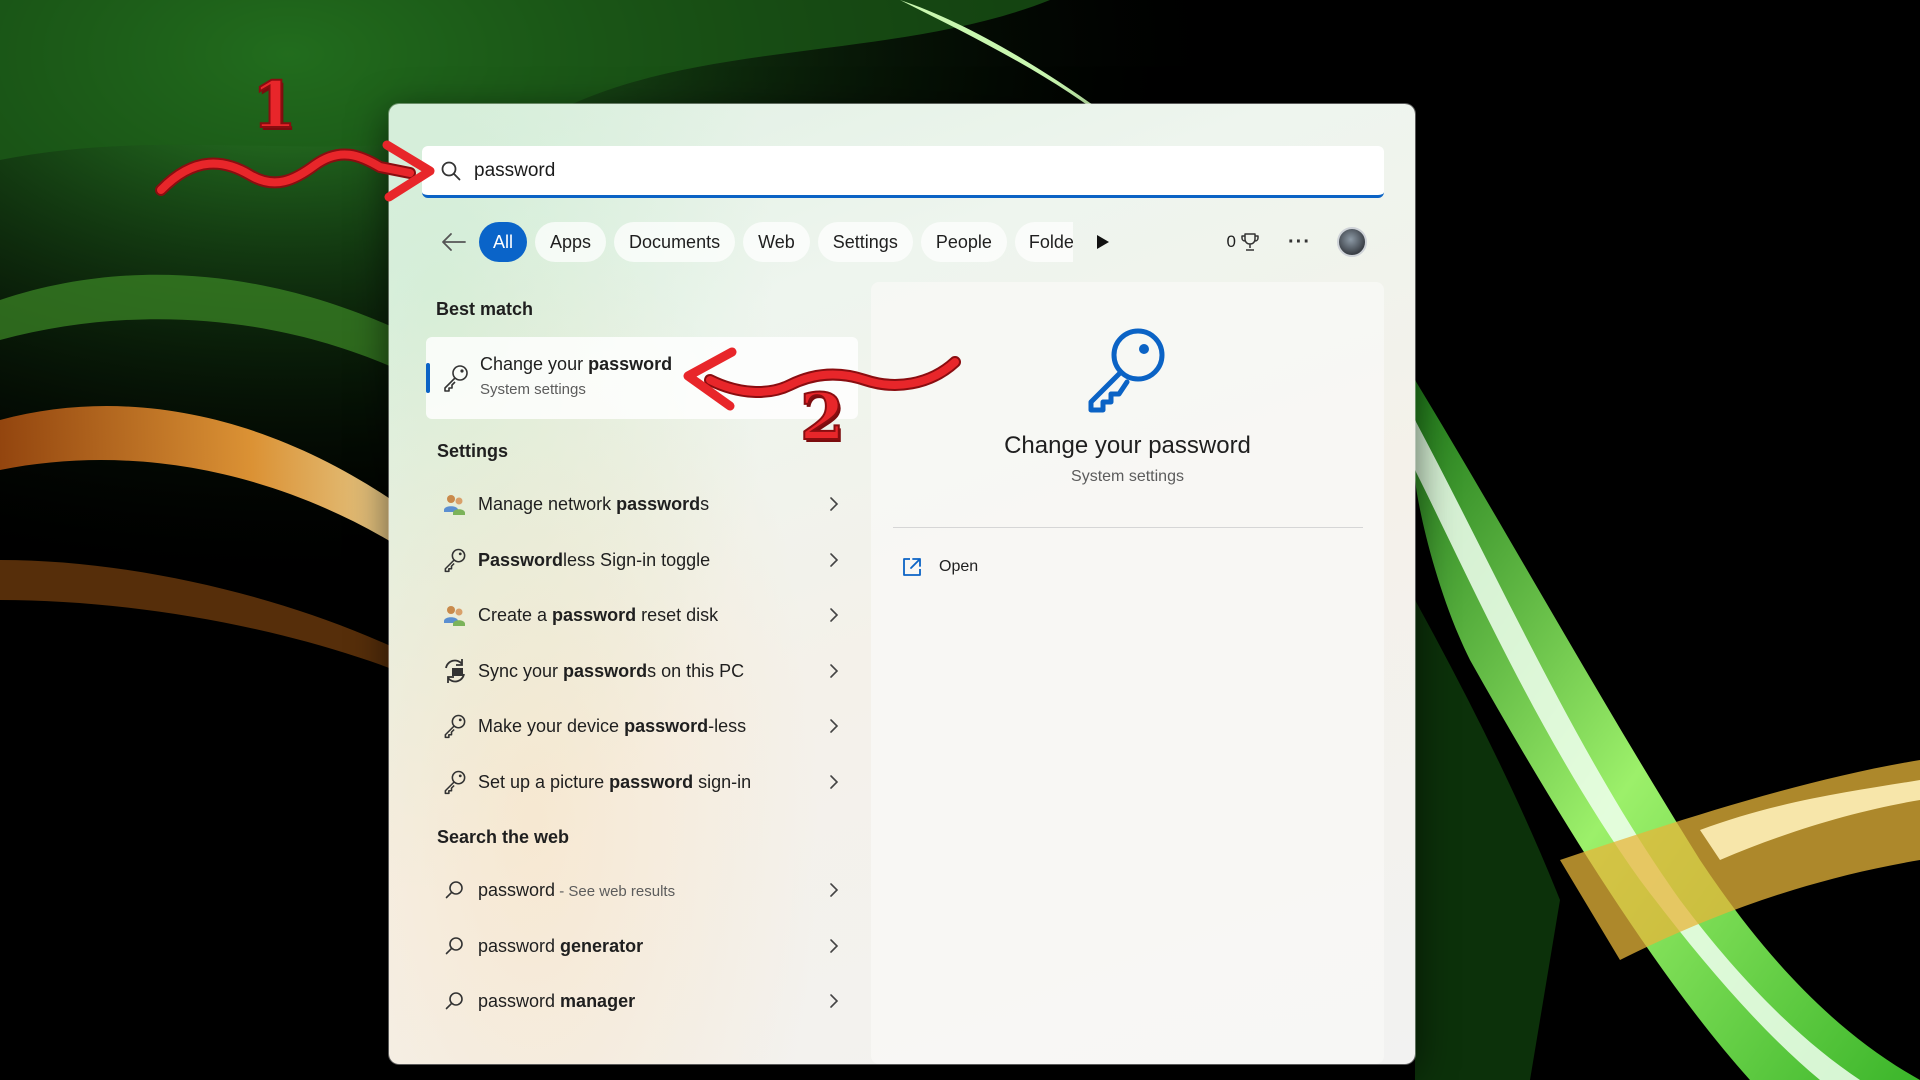  I want to click on settings-result-picture-password: Set up a picture password sign-in, so click(648, 782).